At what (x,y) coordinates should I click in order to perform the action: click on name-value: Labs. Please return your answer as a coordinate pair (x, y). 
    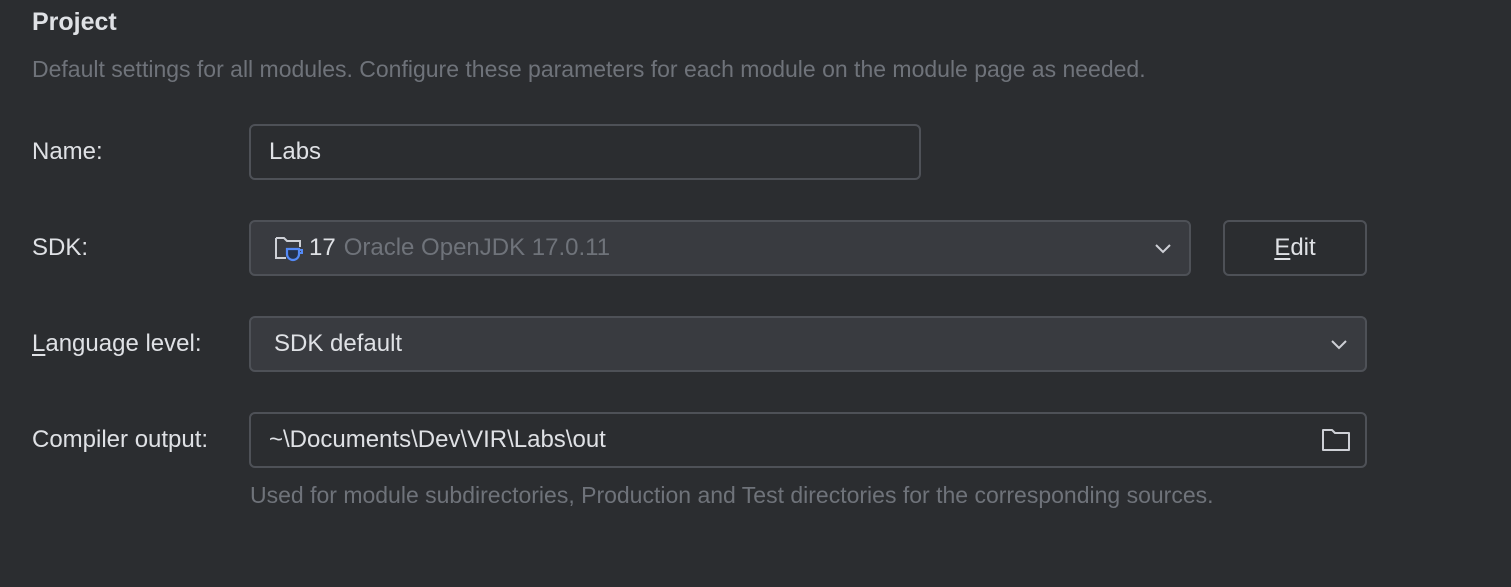
    Looking at the image, I should click on (295, 151).